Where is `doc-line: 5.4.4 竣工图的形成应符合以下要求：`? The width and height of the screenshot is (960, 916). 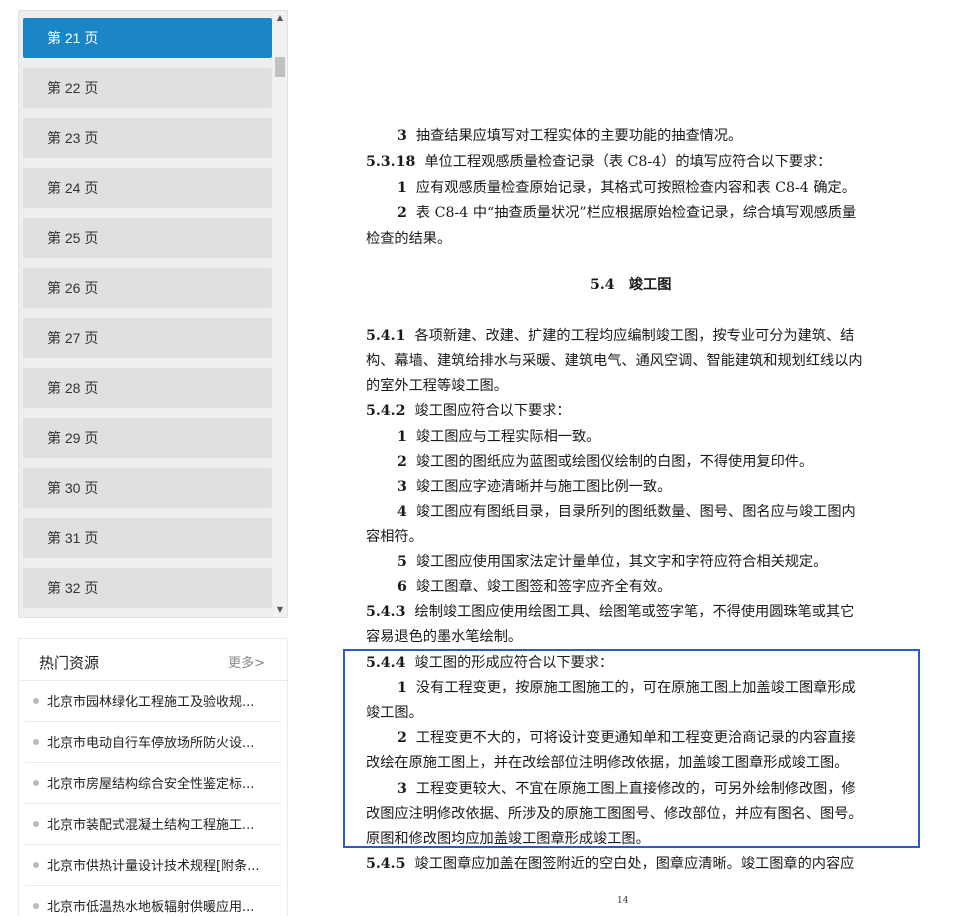 doc-line: 5.4.4 竣工图的形成应符合以下要求： is located at coordinates (489, 662).